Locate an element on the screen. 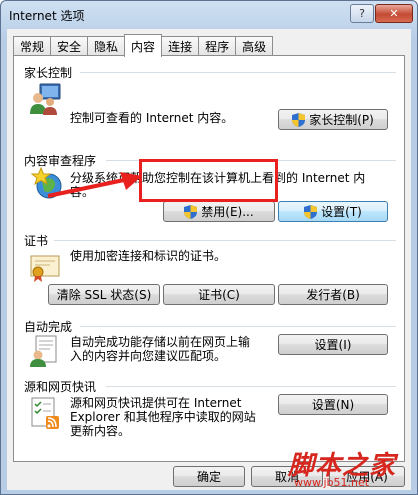 The height and width of the screenshot is (495, 418). autocomplete-settings-button: 设置(I) is located at coordinates (333, 344).